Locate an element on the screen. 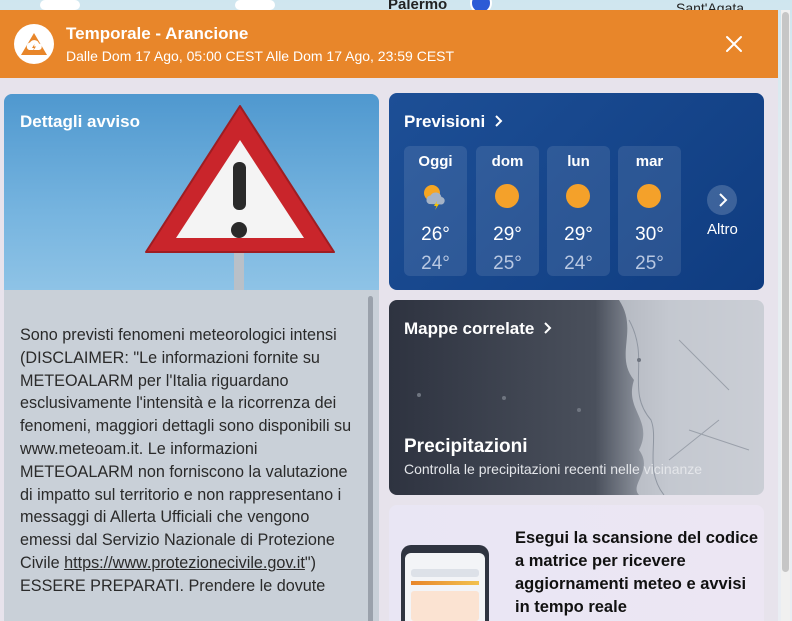  day-name: Oggi is located at coordinates (435, 161).